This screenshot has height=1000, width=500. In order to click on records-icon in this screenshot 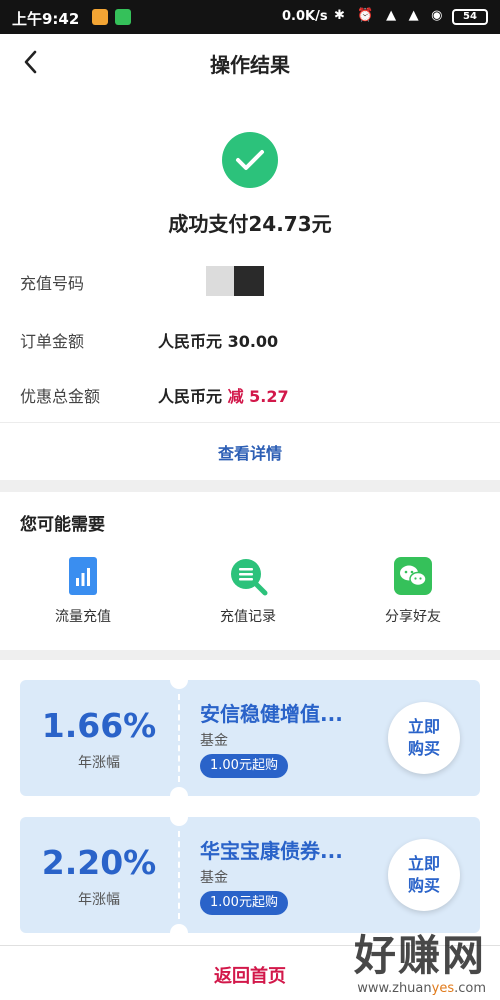, I will do `click(248, 576)`.